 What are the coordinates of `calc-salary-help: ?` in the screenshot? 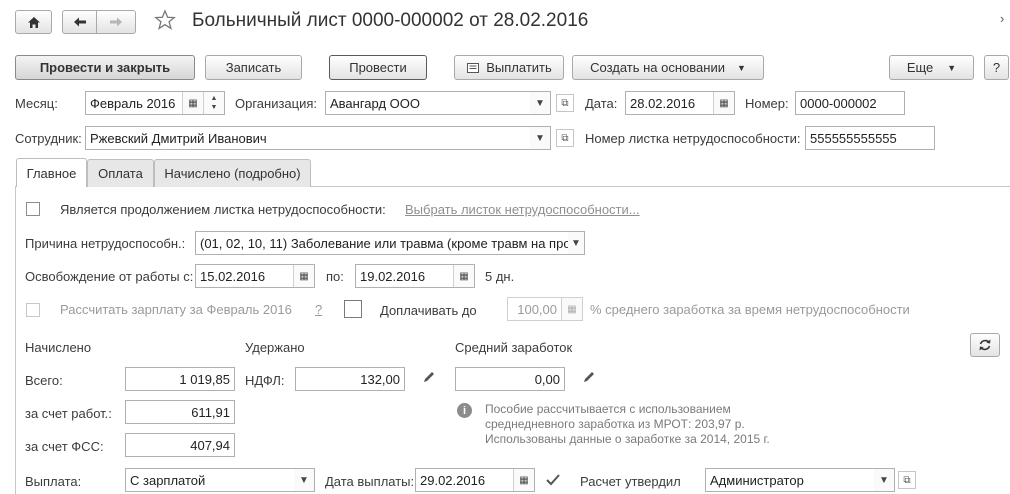 It's located at (318, 309).